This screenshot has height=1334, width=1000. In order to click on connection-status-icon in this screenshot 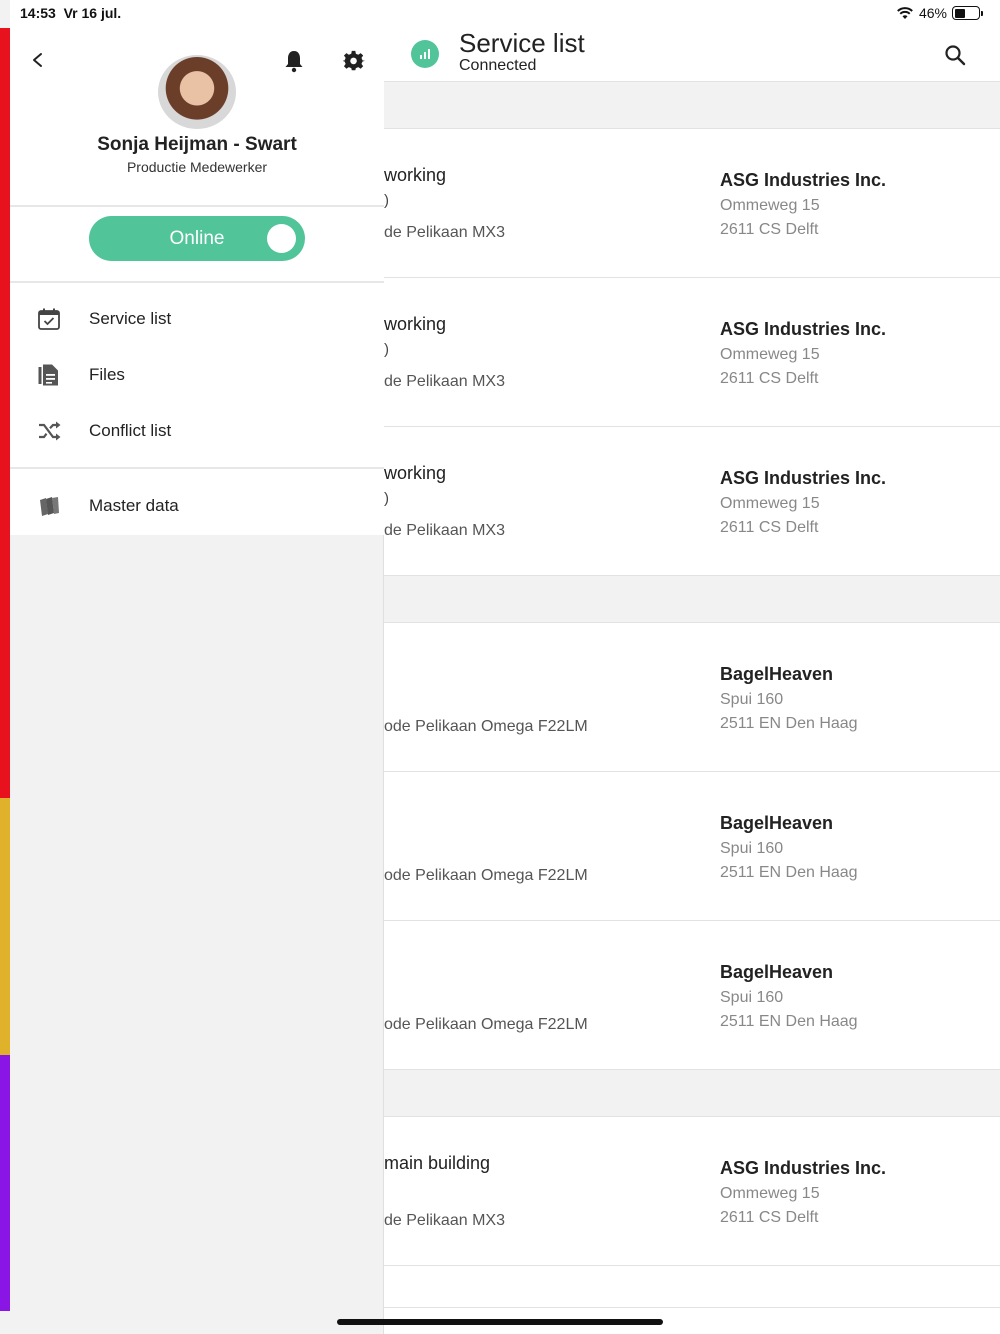, I will do `click(425, 54)`.